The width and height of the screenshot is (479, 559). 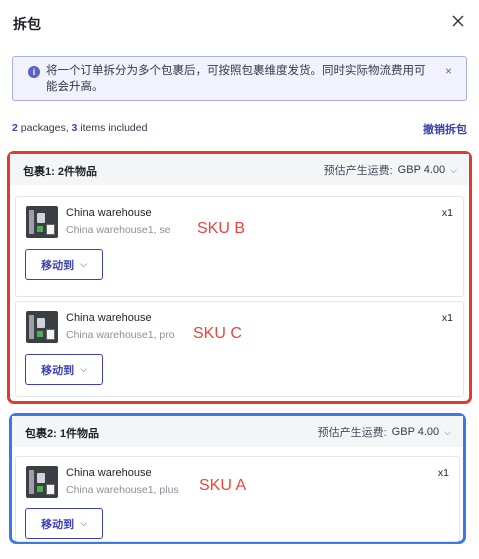 I want to click on undo-split-link: 撤销拆包, so click(x=445, y=129).